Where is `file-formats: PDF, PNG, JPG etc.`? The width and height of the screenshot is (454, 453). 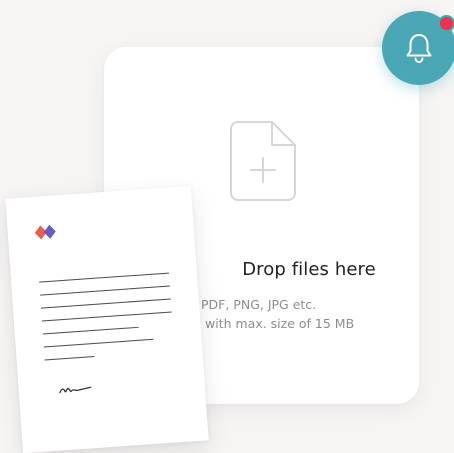 file-formats: PDF, PNG, JPG etc. is located at coordinates (259, 304).